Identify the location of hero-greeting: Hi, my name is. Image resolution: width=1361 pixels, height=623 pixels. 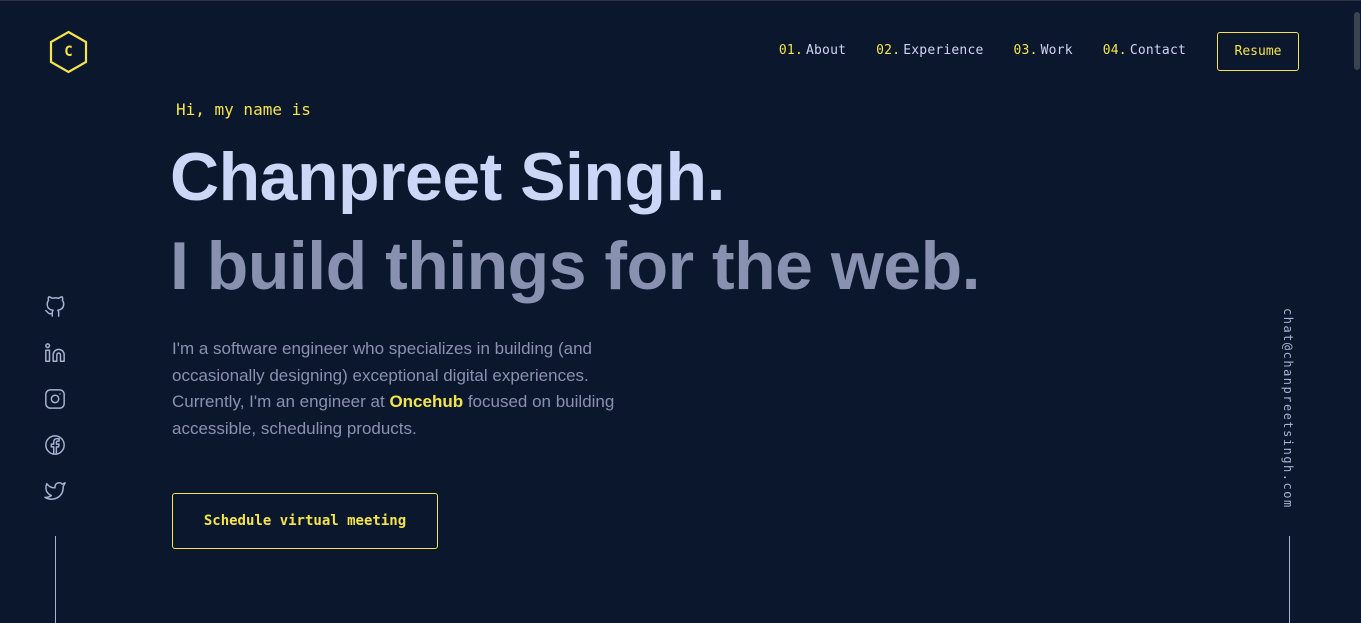
(243, 109).